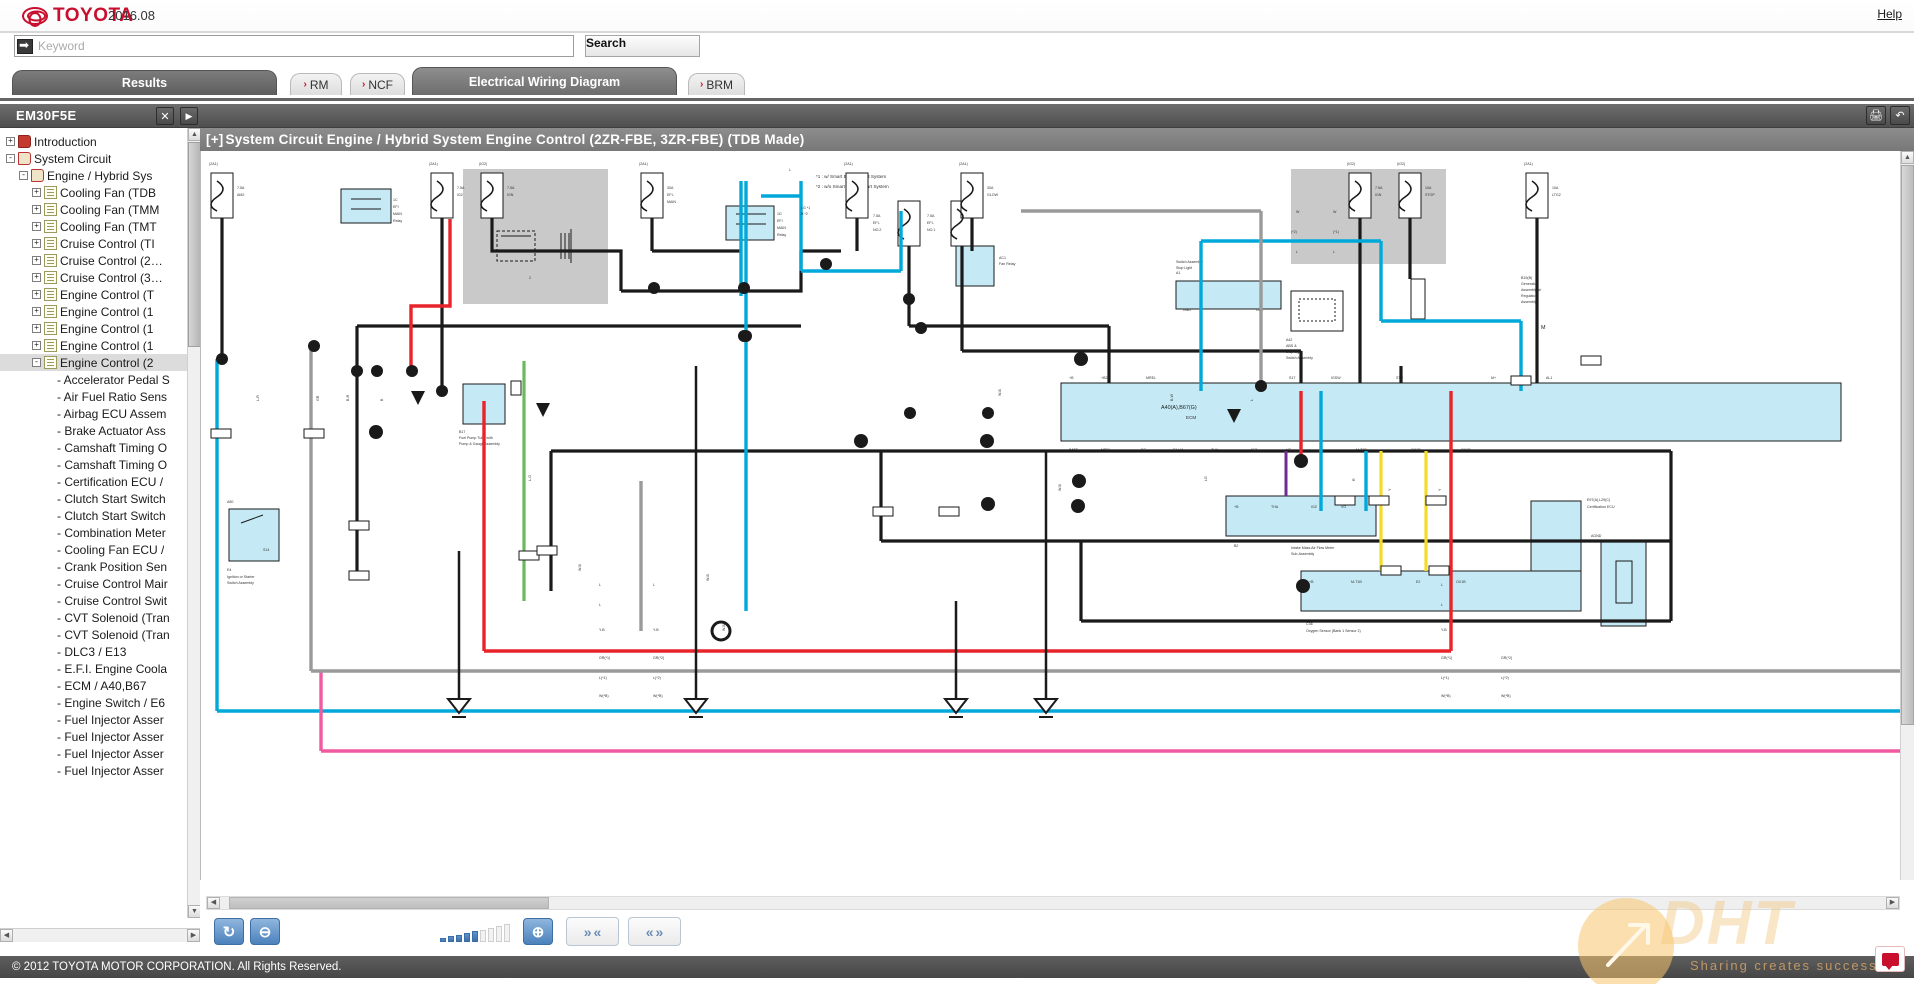 The image size is (1914, 984). Describe the element at coordinates (538, 931) in the screenshot. I see `zoom-in-icon: ⊕` at that location.